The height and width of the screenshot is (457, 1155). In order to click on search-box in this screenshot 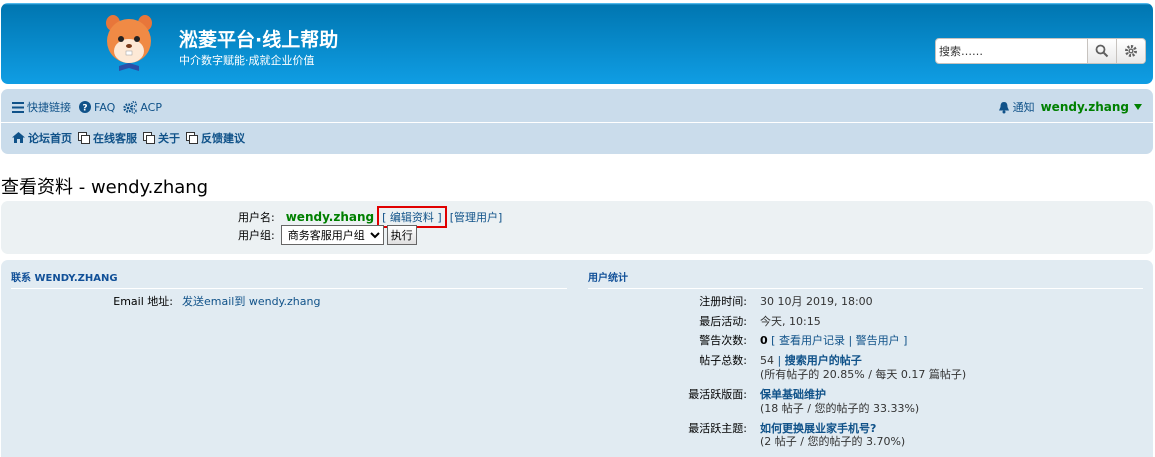, I will do `click(1040, 51)`.